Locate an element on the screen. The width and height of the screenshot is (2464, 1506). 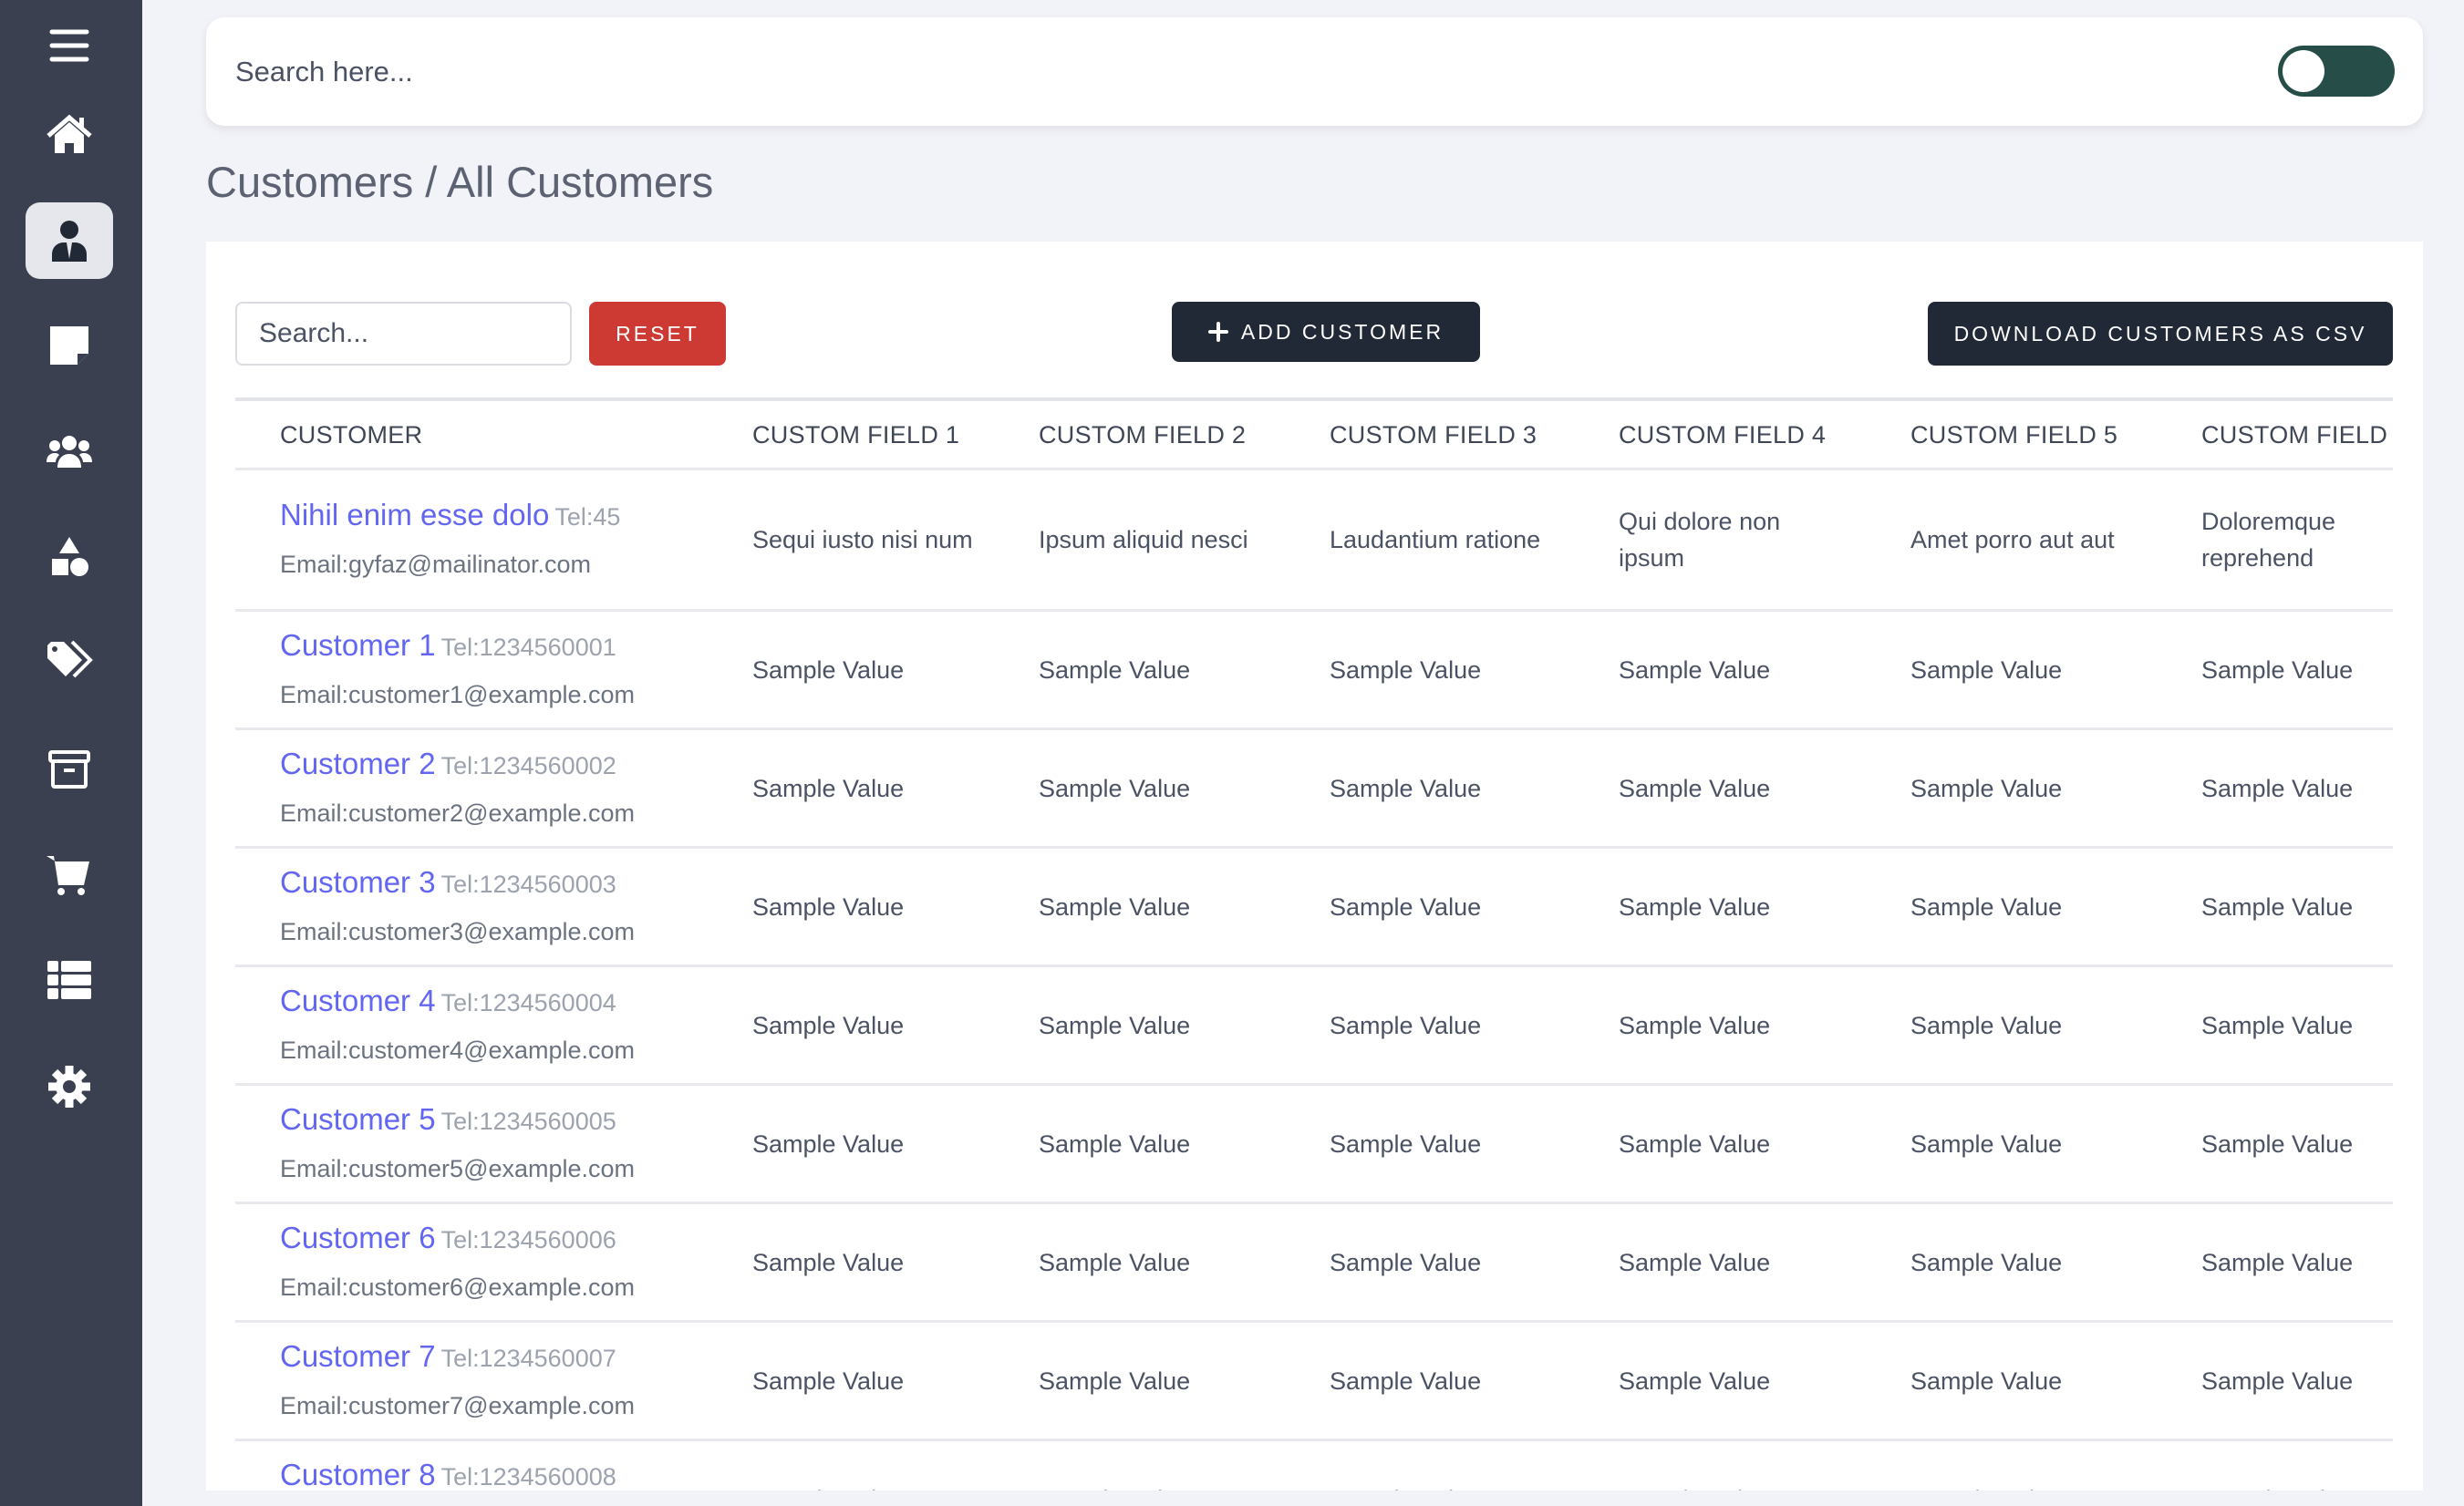
custom-field-cell: Ipsum aliquid nesci is located at coordinates (1185, 539).